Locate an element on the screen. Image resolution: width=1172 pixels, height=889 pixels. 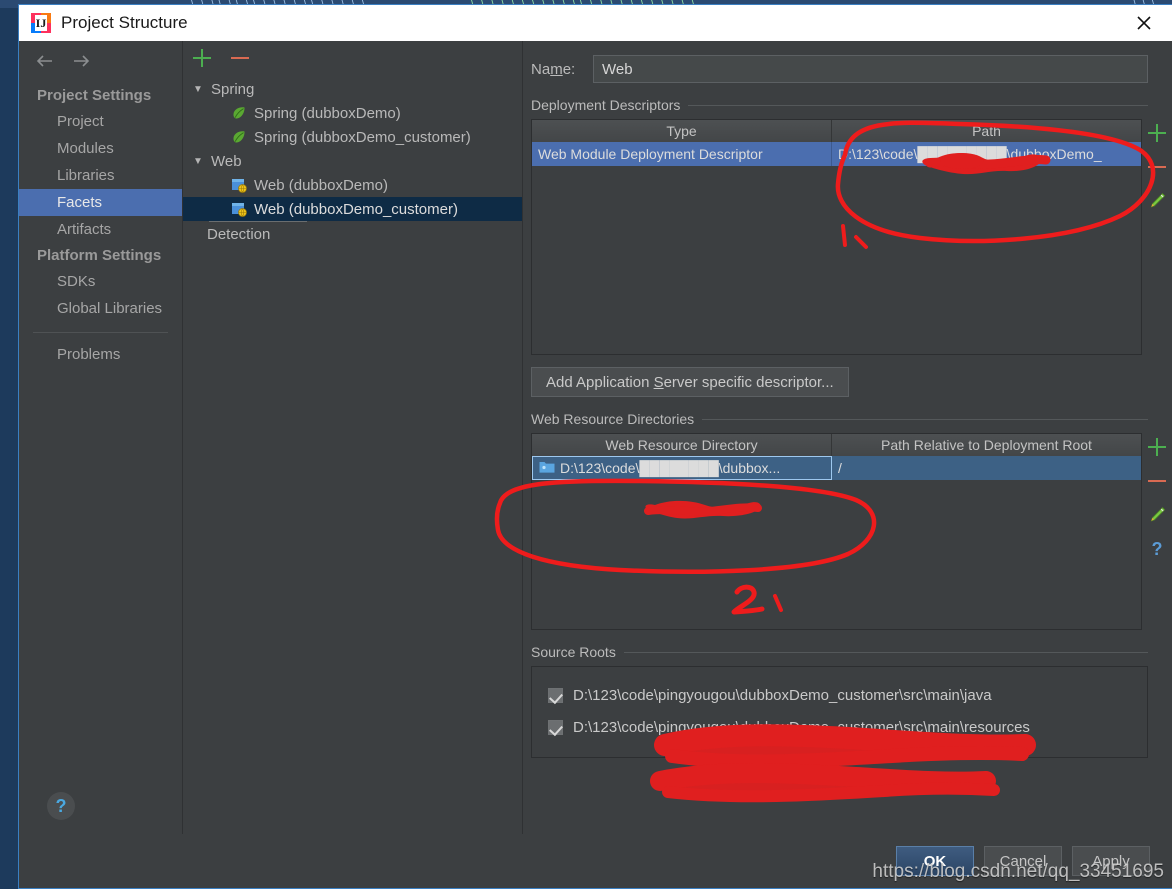
close-icon is located at coordinates (1144, 23).